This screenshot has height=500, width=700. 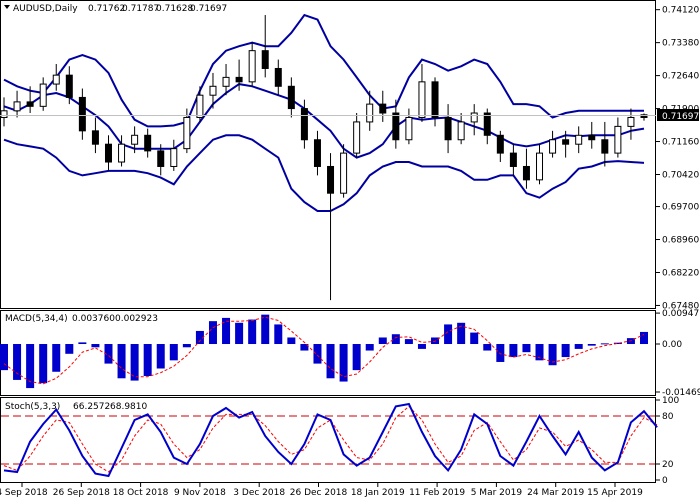 What do you see at coordinates (680, 44) in the screenshot?
I see `y-tick-label: 0.73380` at bounding box center [680, 44].